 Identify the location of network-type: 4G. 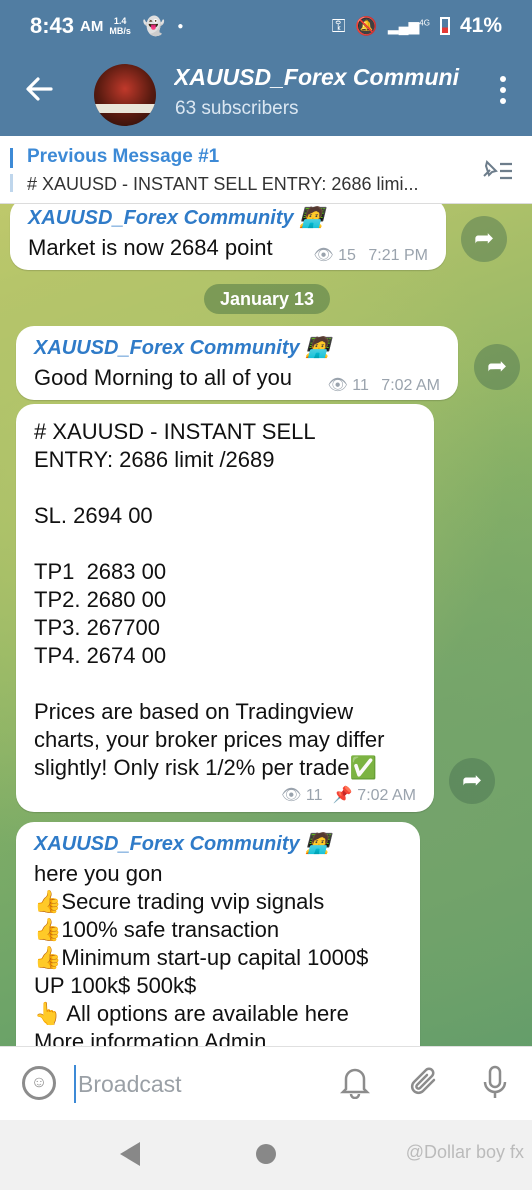
(424, 22).